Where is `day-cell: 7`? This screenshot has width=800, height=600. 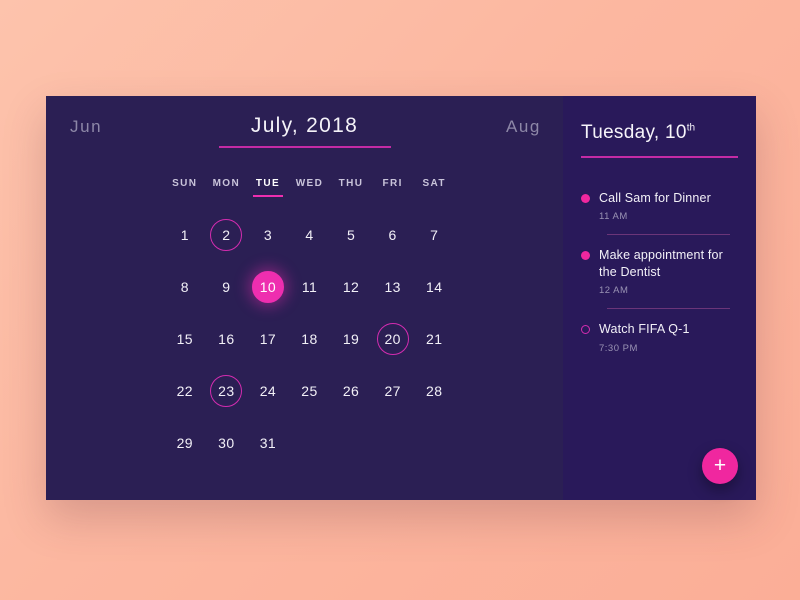
day-cell: 7 is located at coordinates (434, 235).